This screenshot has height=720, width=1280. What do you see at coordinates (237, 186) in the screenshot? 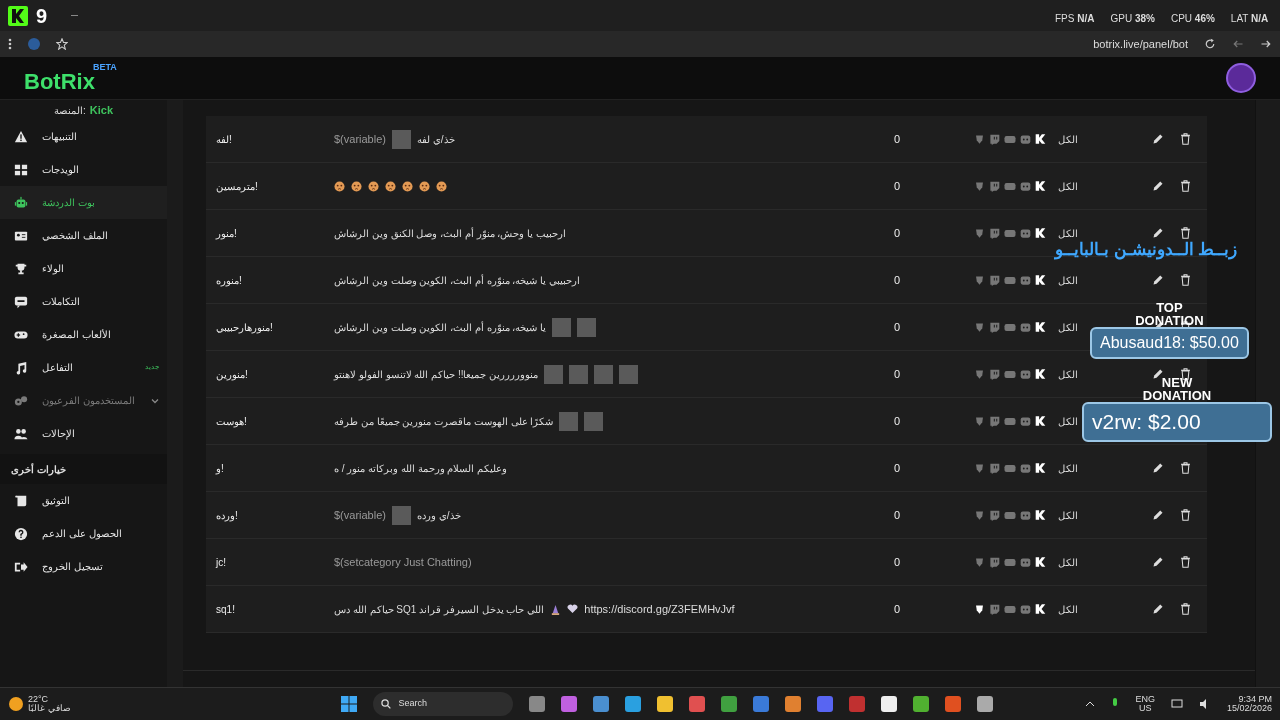
I see `command-name: !مترمسين` at bounding box center [237, 186].